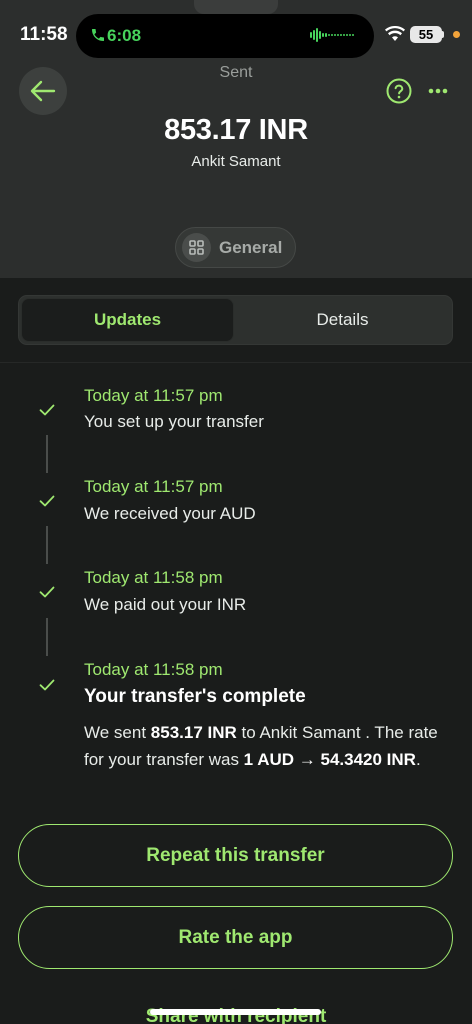  I want to click on help-icon, so click(399, 91).